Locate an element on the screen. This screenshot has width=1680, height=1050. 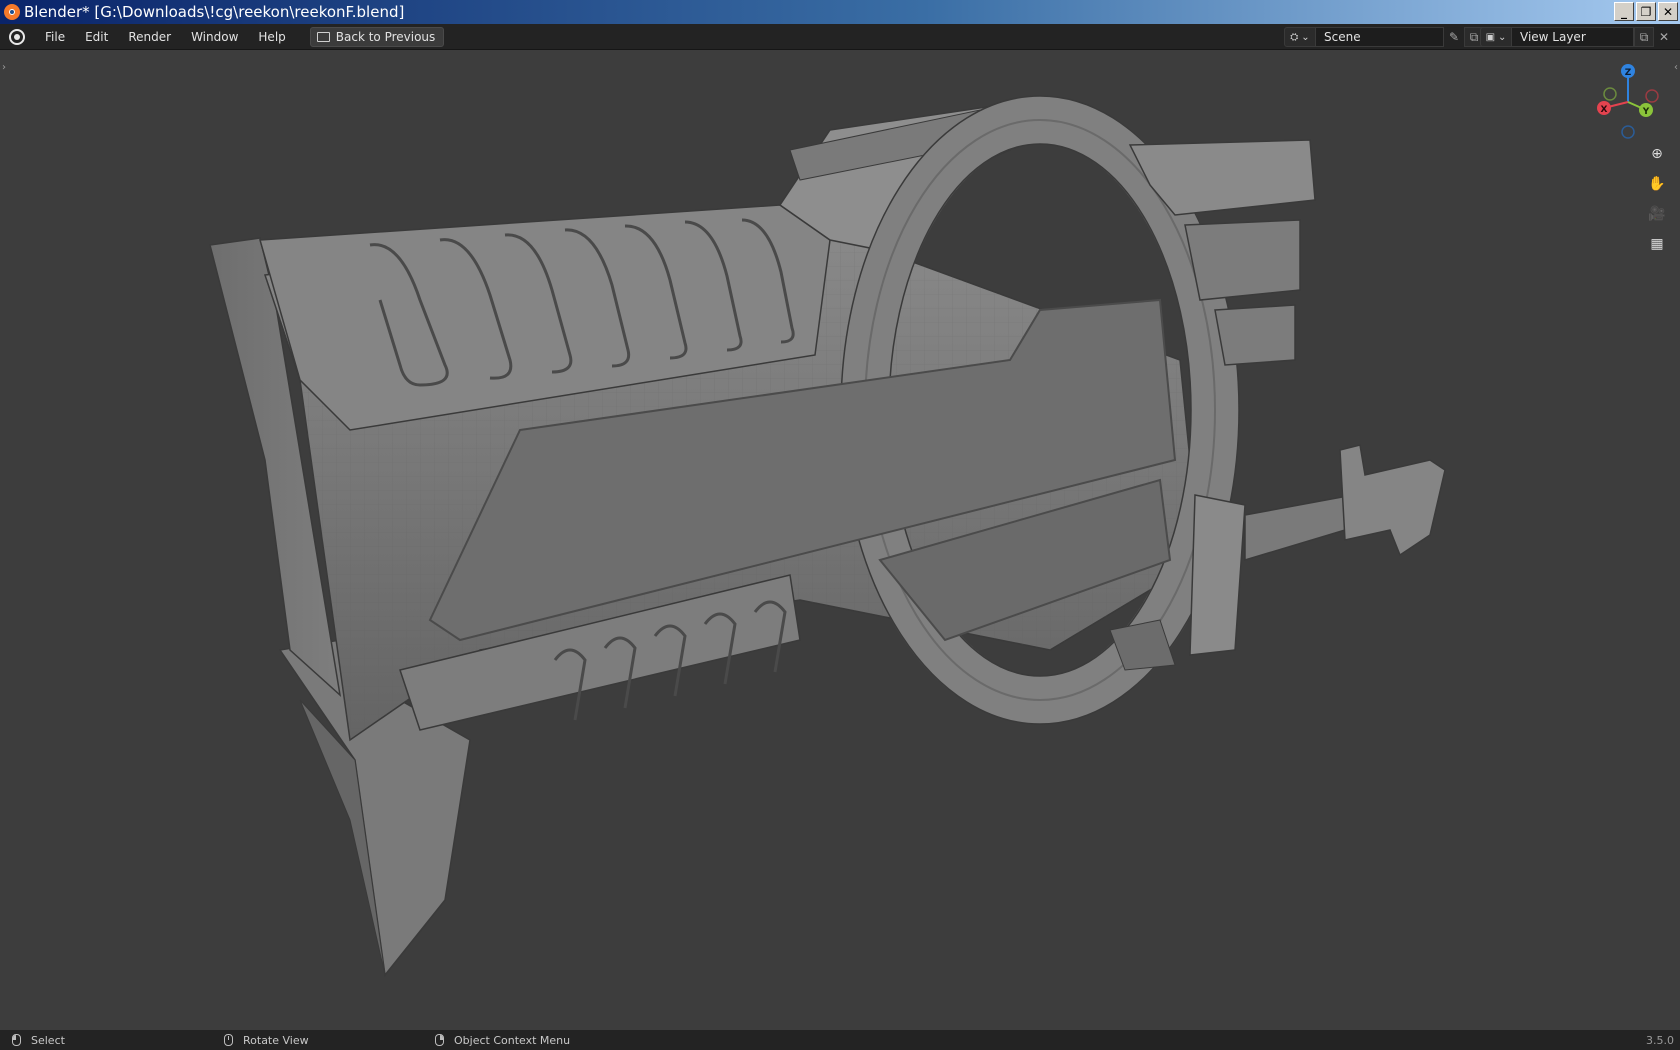
navigation-gizmo: Z X Y is located at coordinates (1628, 102).